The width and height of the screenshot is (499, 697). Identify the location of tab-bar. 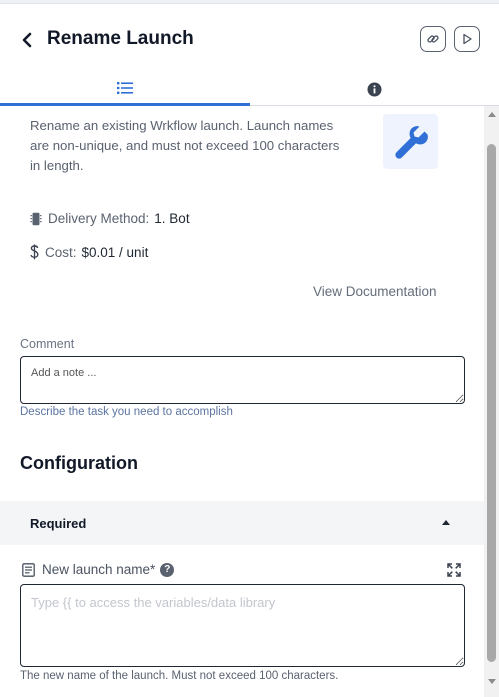
(249, 89).